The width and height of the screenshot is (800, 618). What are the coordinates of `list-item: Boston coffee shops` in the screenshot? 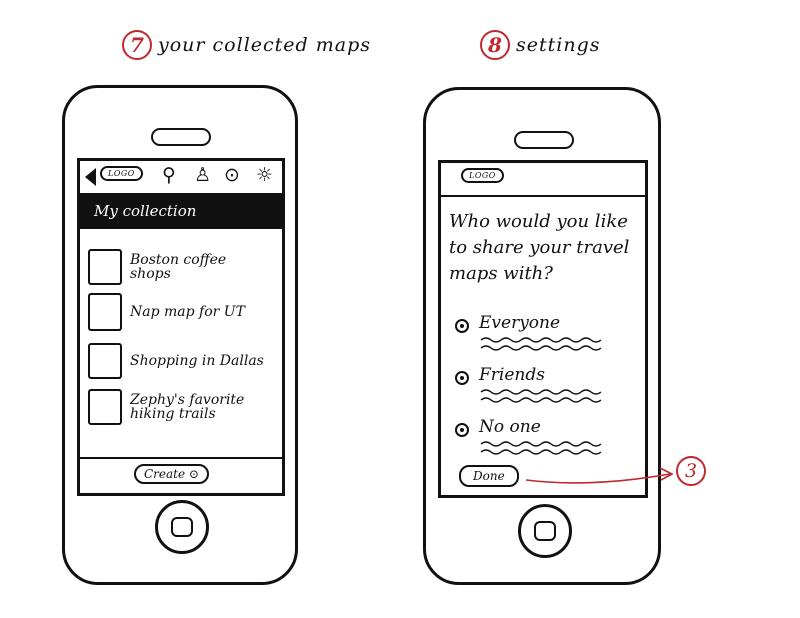 It's located at (179, 267).